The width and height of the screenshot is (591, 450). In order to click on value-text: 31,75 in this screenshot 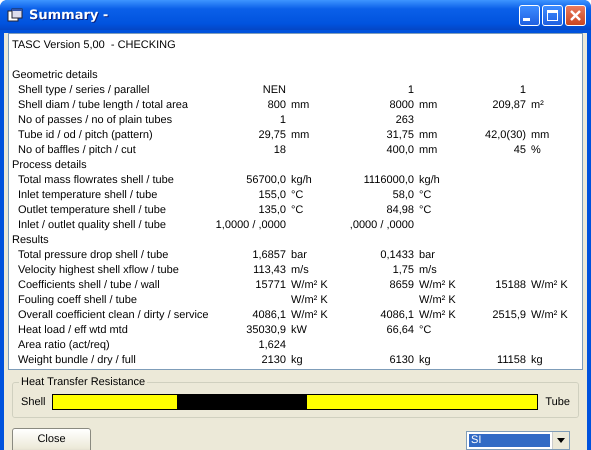, I will do `click(400, 135)`.